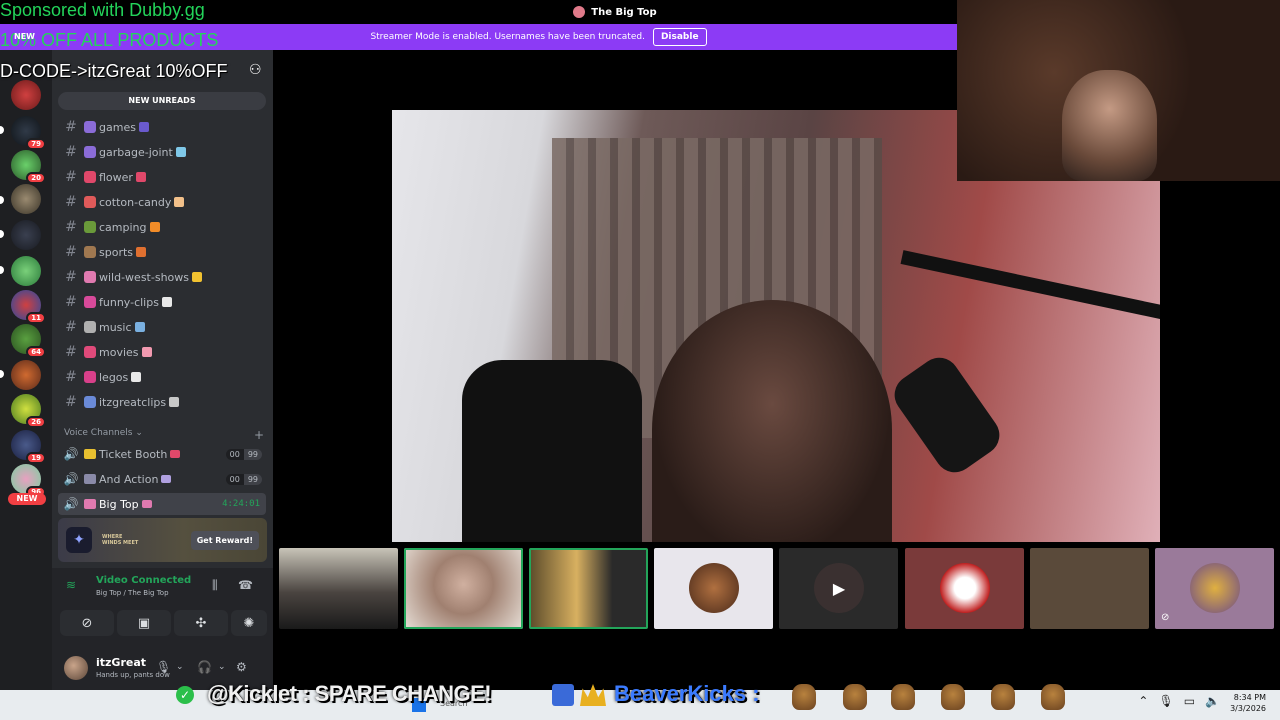  What do you see at coordinates (28, 411) in the screenshot?
I see `server-icon: 26` at bounding box center [28, 411].